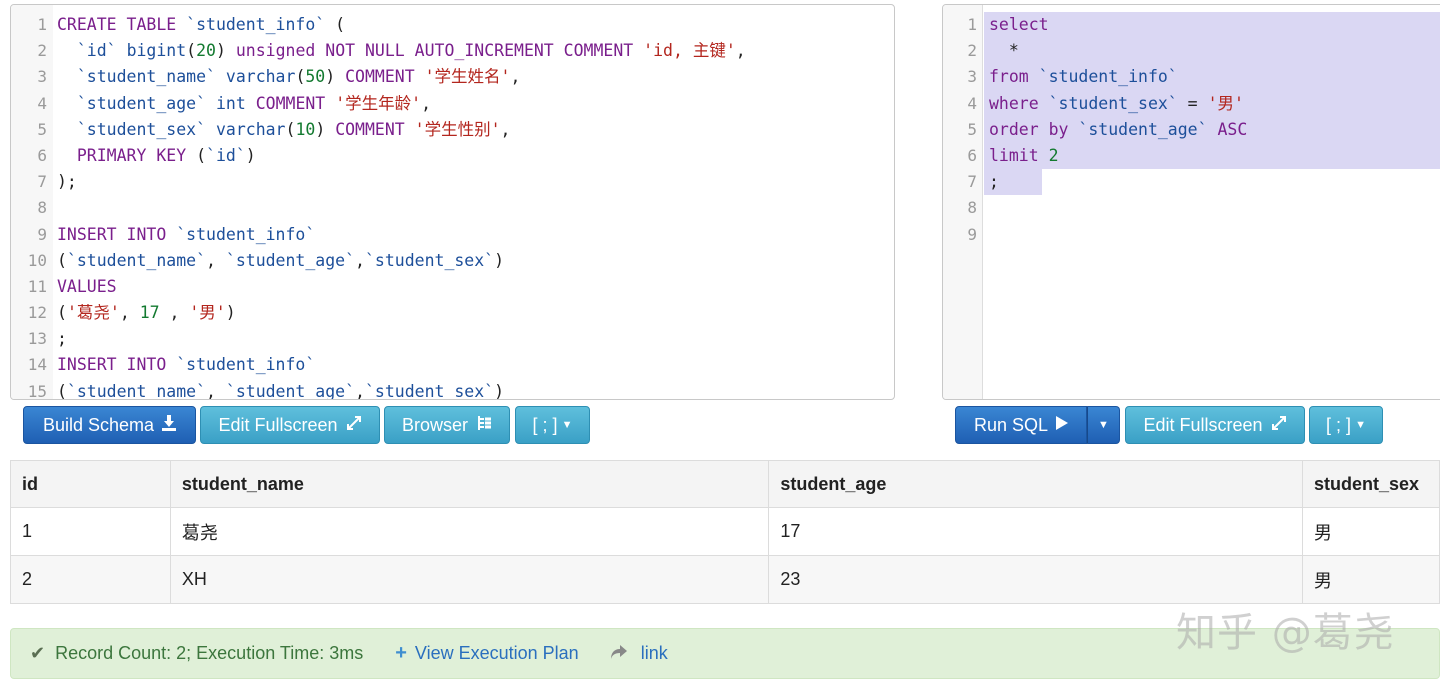 The height and width of the screenshot is (689, 1440). What do you see at coordinates (1053, 155) in the screenshot?
I see `code-token: 2` at bounding box center [1053, 155].